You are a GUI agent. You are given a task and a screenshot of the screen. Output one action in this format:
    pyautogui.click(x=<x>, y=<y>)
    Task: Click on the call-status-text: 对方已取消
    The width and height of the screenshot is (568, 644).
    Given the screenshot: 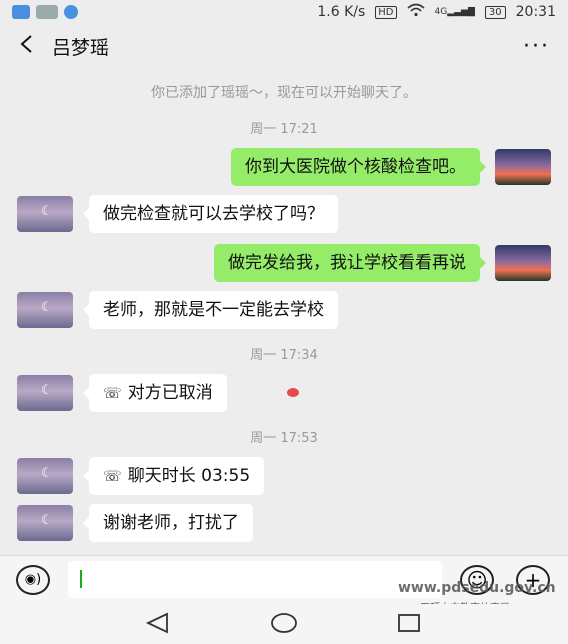 What is the action you would take?
    pyautogui.click(x=170, y=393)
    